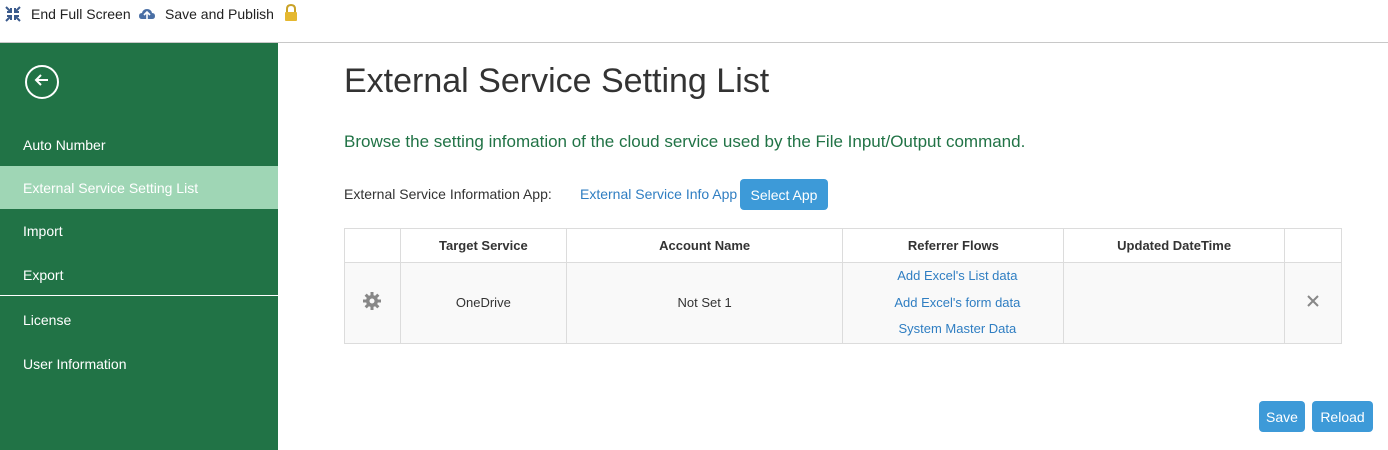  I want to click on sidebar-item-user-information: User Information, so click(139, 363).